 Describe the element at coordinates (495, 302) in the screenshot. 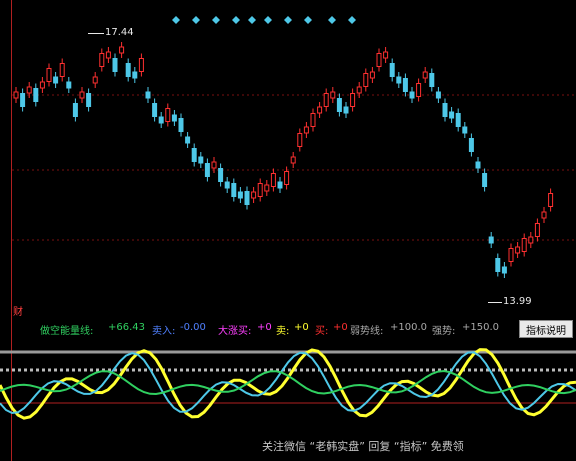

I see `low-price-leader` at that location.